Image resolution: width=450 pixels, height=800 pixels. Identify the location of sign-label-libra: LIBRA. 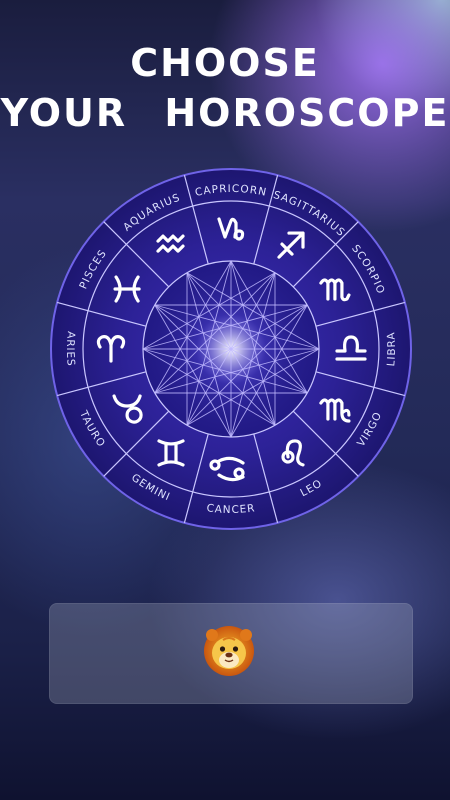
(391, 349).